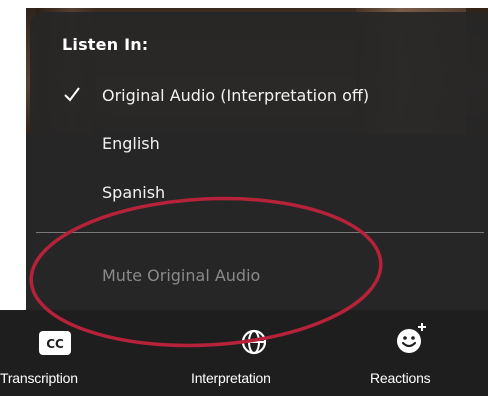 Image resolution: width=488 pixels, height=396 pixels. What do you see at coordinates (134, 192) in the screenshot?
I see `menu-item-label: Spanish` at bounding box center [134, 192].